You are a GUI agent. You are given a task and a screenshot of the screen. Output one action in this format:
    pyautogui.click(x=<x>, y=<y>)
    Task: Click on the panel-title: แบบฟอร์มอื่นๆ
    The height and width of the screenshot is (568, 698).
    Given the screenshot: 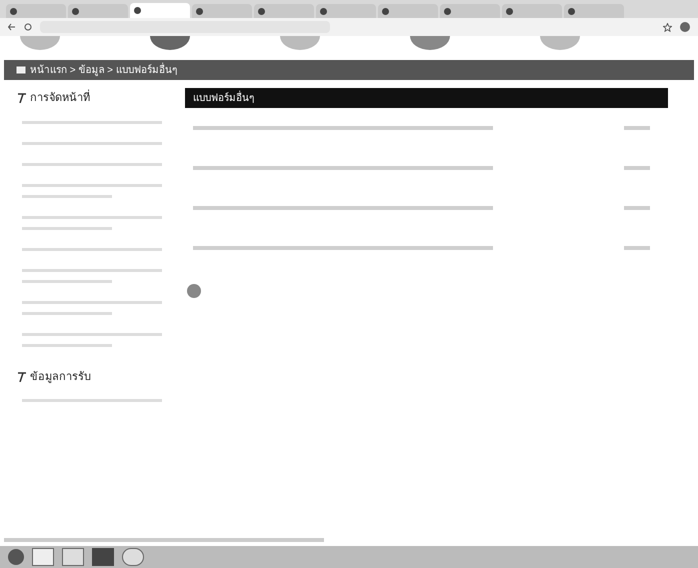 What is the action you would take?
    pyautogui.click(x=223, y=98)
    